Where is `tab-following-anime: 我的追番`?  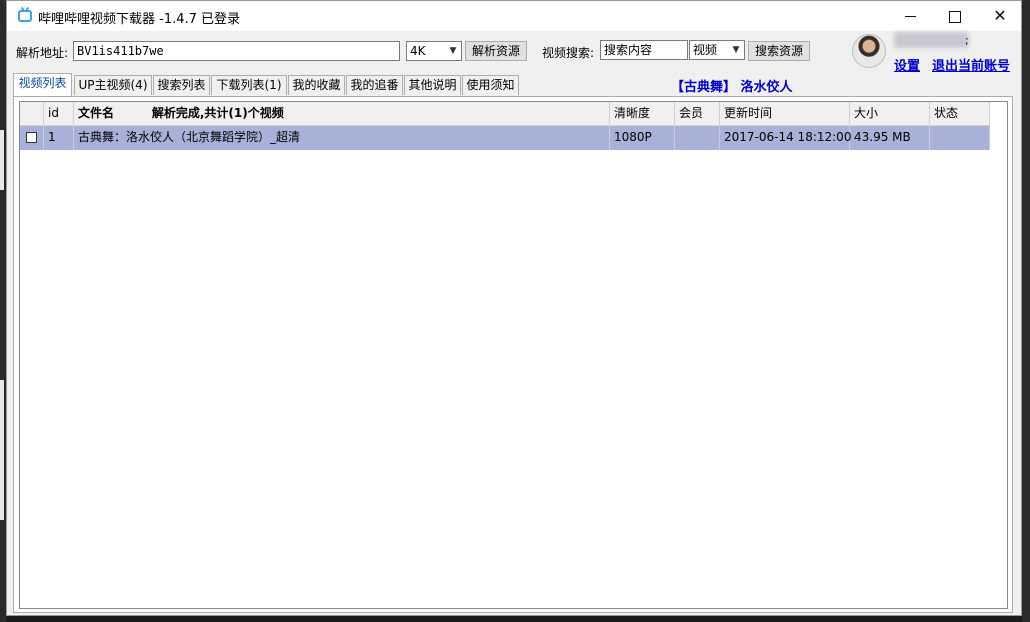
tab-following-anime: 我的追番 is located at coordinates (374, 85).